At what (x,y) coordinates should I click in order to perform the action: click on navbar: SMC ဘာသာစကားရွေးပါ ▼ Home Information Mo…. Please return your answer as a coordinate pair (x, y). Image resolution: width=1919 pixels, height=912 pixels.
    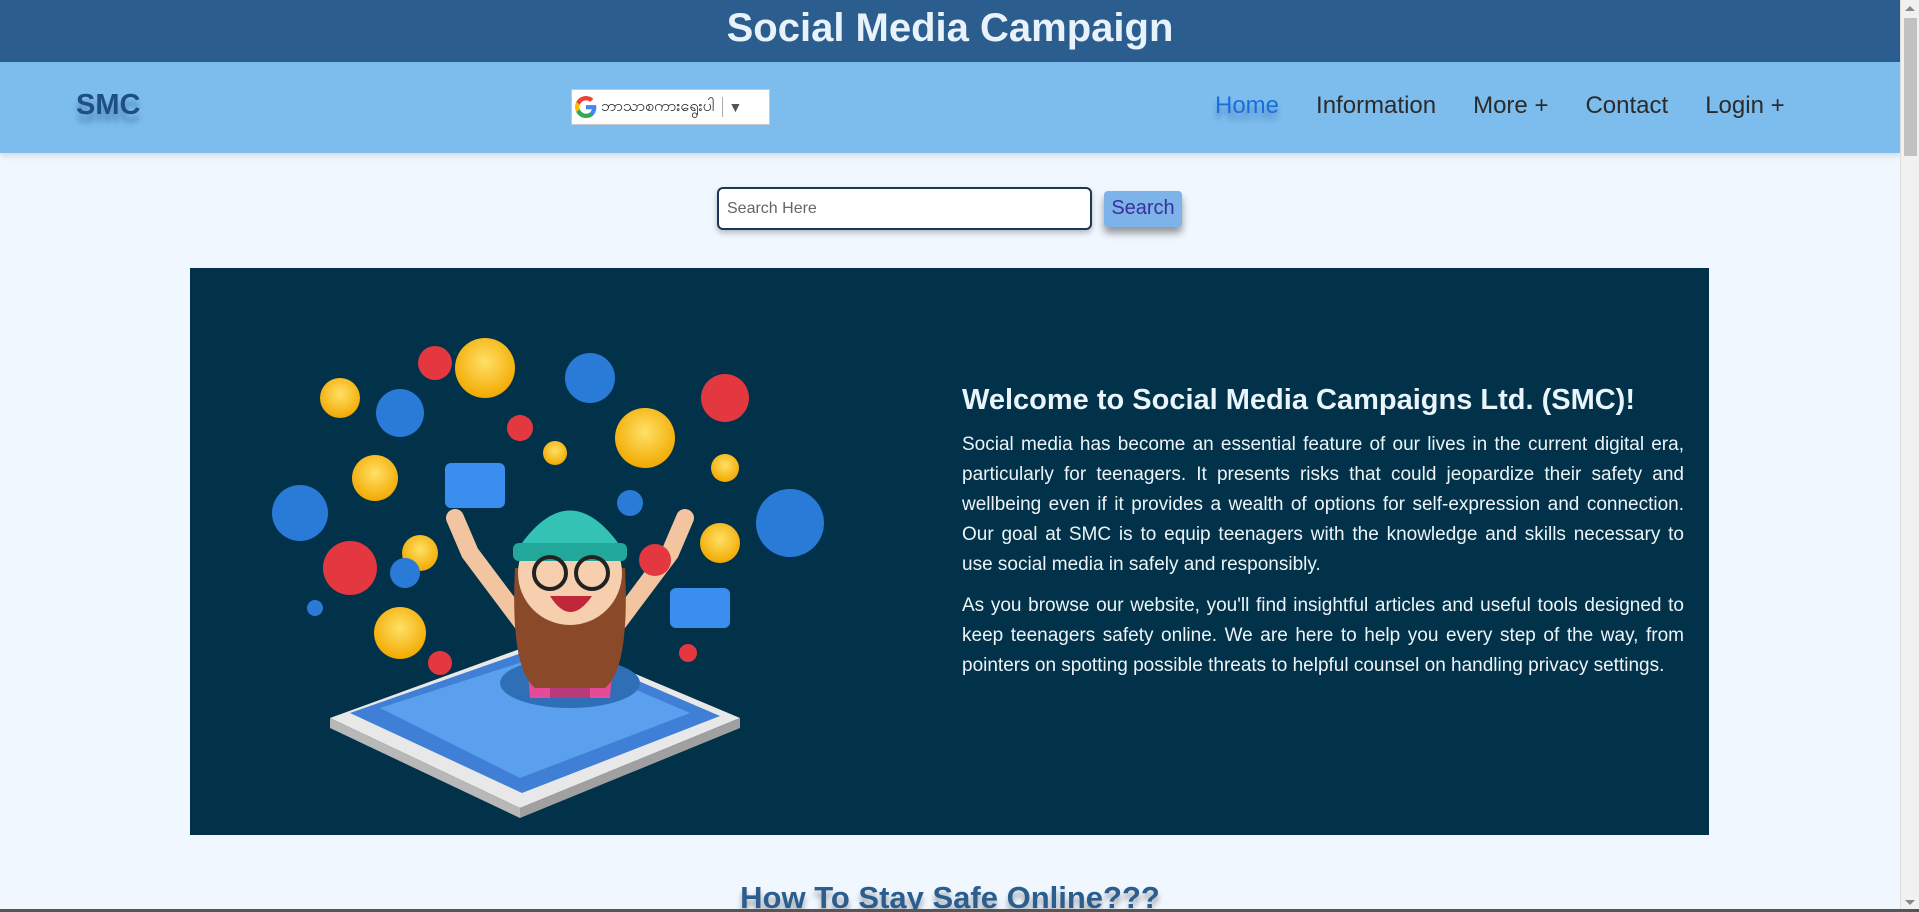
    Looking at the image, I should click on (950, 107).